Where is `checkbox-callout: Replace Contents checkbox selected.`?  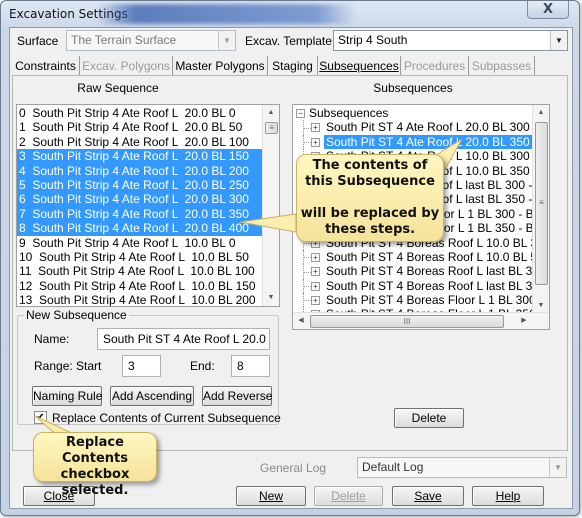 checkbox-callout: Replace Contents checkbox selected. is located at coordinates (95, 465).